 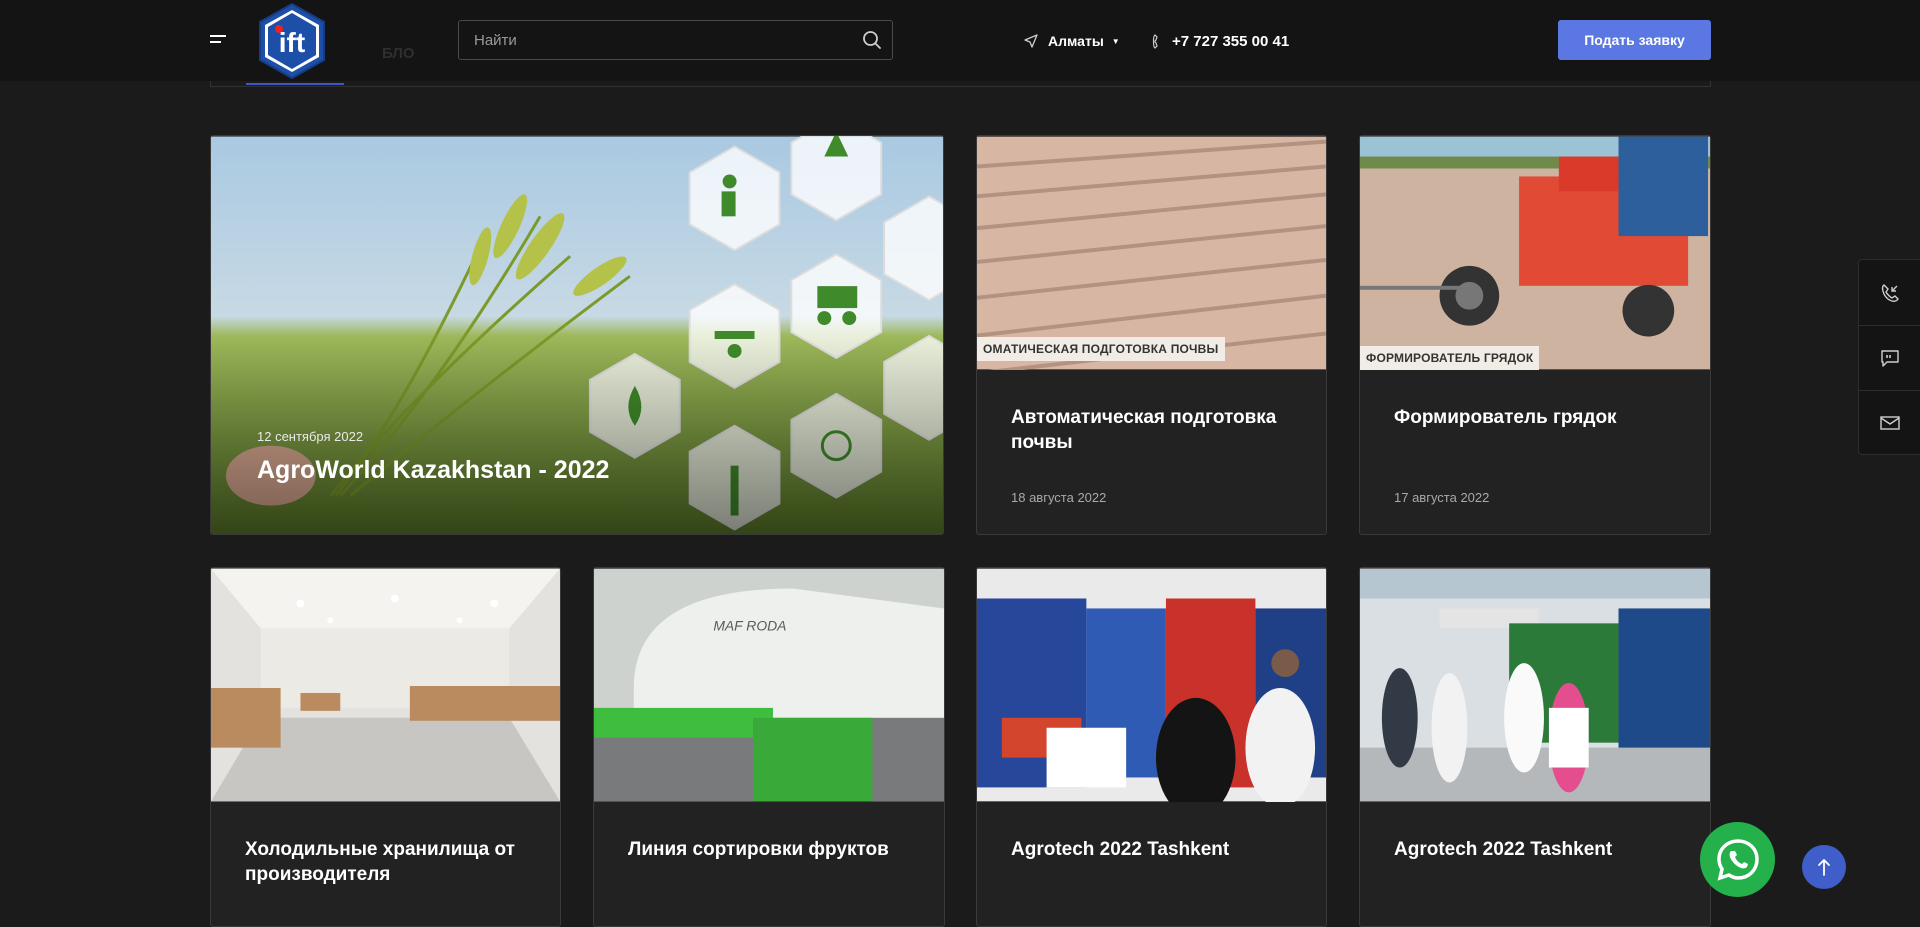 I want to click on news-card: MAF RODA Линия сортировки фруктов, so click(x=769, y=747).